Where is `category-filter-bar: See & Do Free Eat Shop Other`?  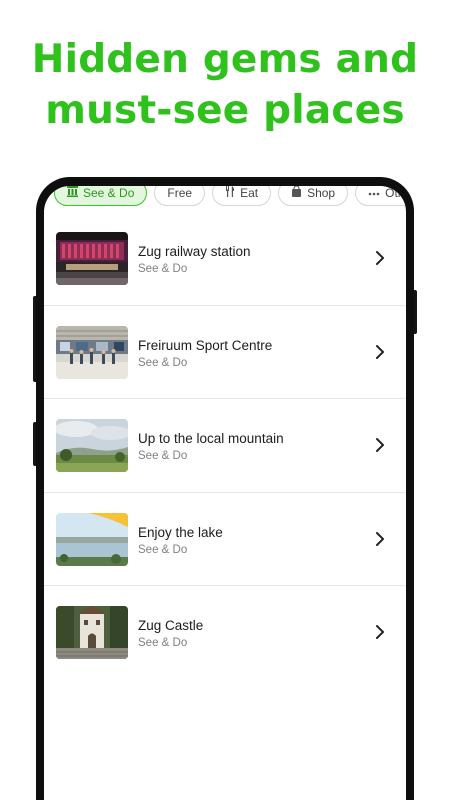 category-filter-bar: See & Do Free Eat Shop Other is located at coordinates (230, 196).